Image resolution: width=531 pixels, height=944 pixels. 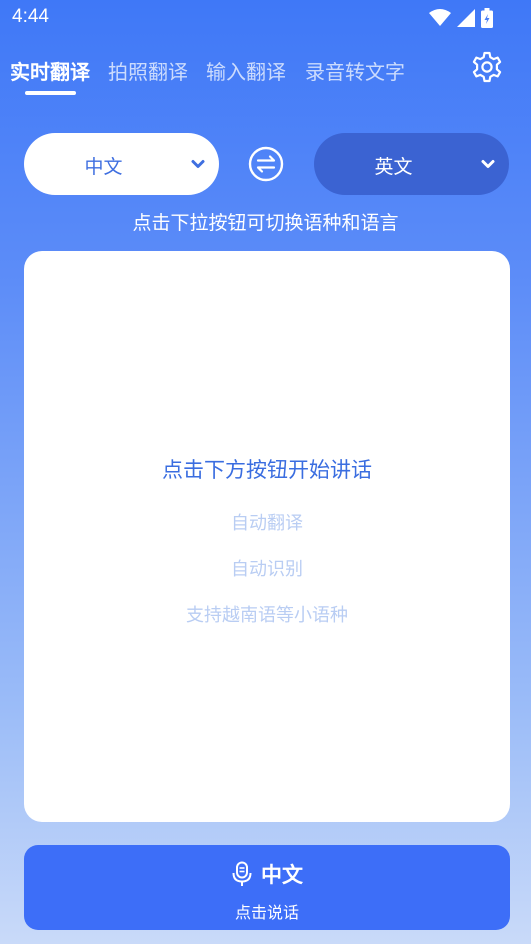 What do you see at coordinates (50, 93) in the screenshot?
I see `active-tab-indicator` at bounding box center [50, 93].